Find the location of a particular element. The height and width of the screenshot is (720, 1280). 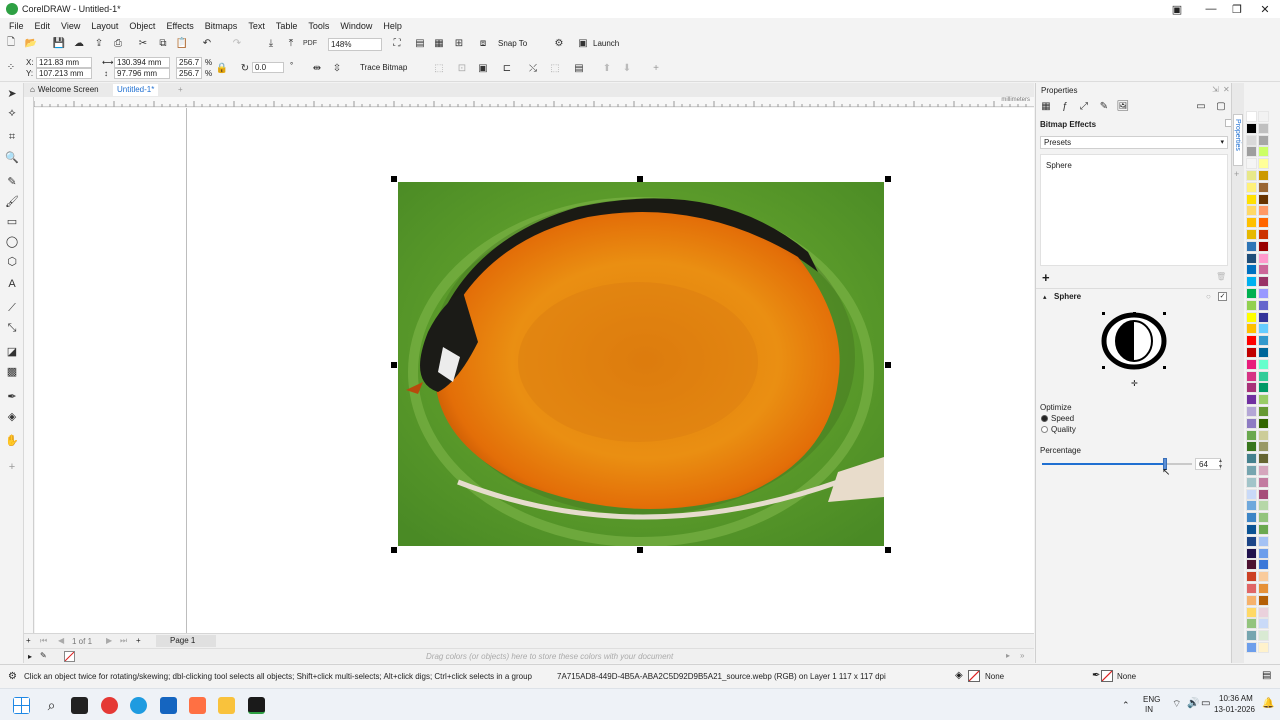

speed-radio is located at coordinates (1044, 418).